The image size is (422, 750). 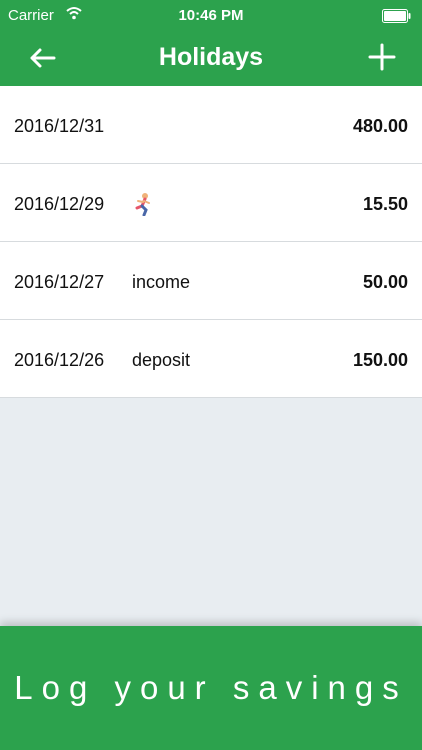 What do you see at coordinates (142, 204) in the screenshot?
I see `runner-icon` at bounding box center [142, 204].